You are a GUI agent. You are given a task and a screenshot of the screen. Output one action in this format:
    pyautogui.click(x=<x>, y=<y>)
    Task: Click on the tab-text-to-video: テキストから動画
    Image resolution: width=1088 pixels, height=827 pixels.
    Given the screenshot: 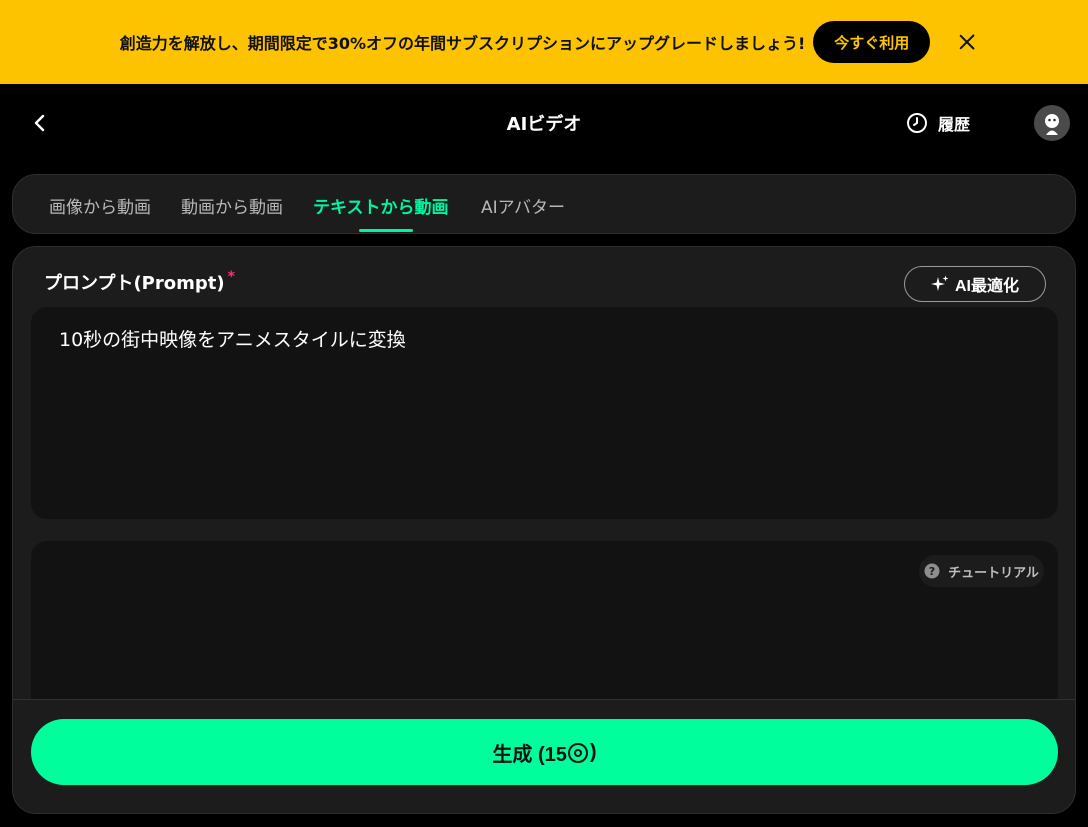 What is the action you would take?
    pyautogui.click(x=381, y=205)
    